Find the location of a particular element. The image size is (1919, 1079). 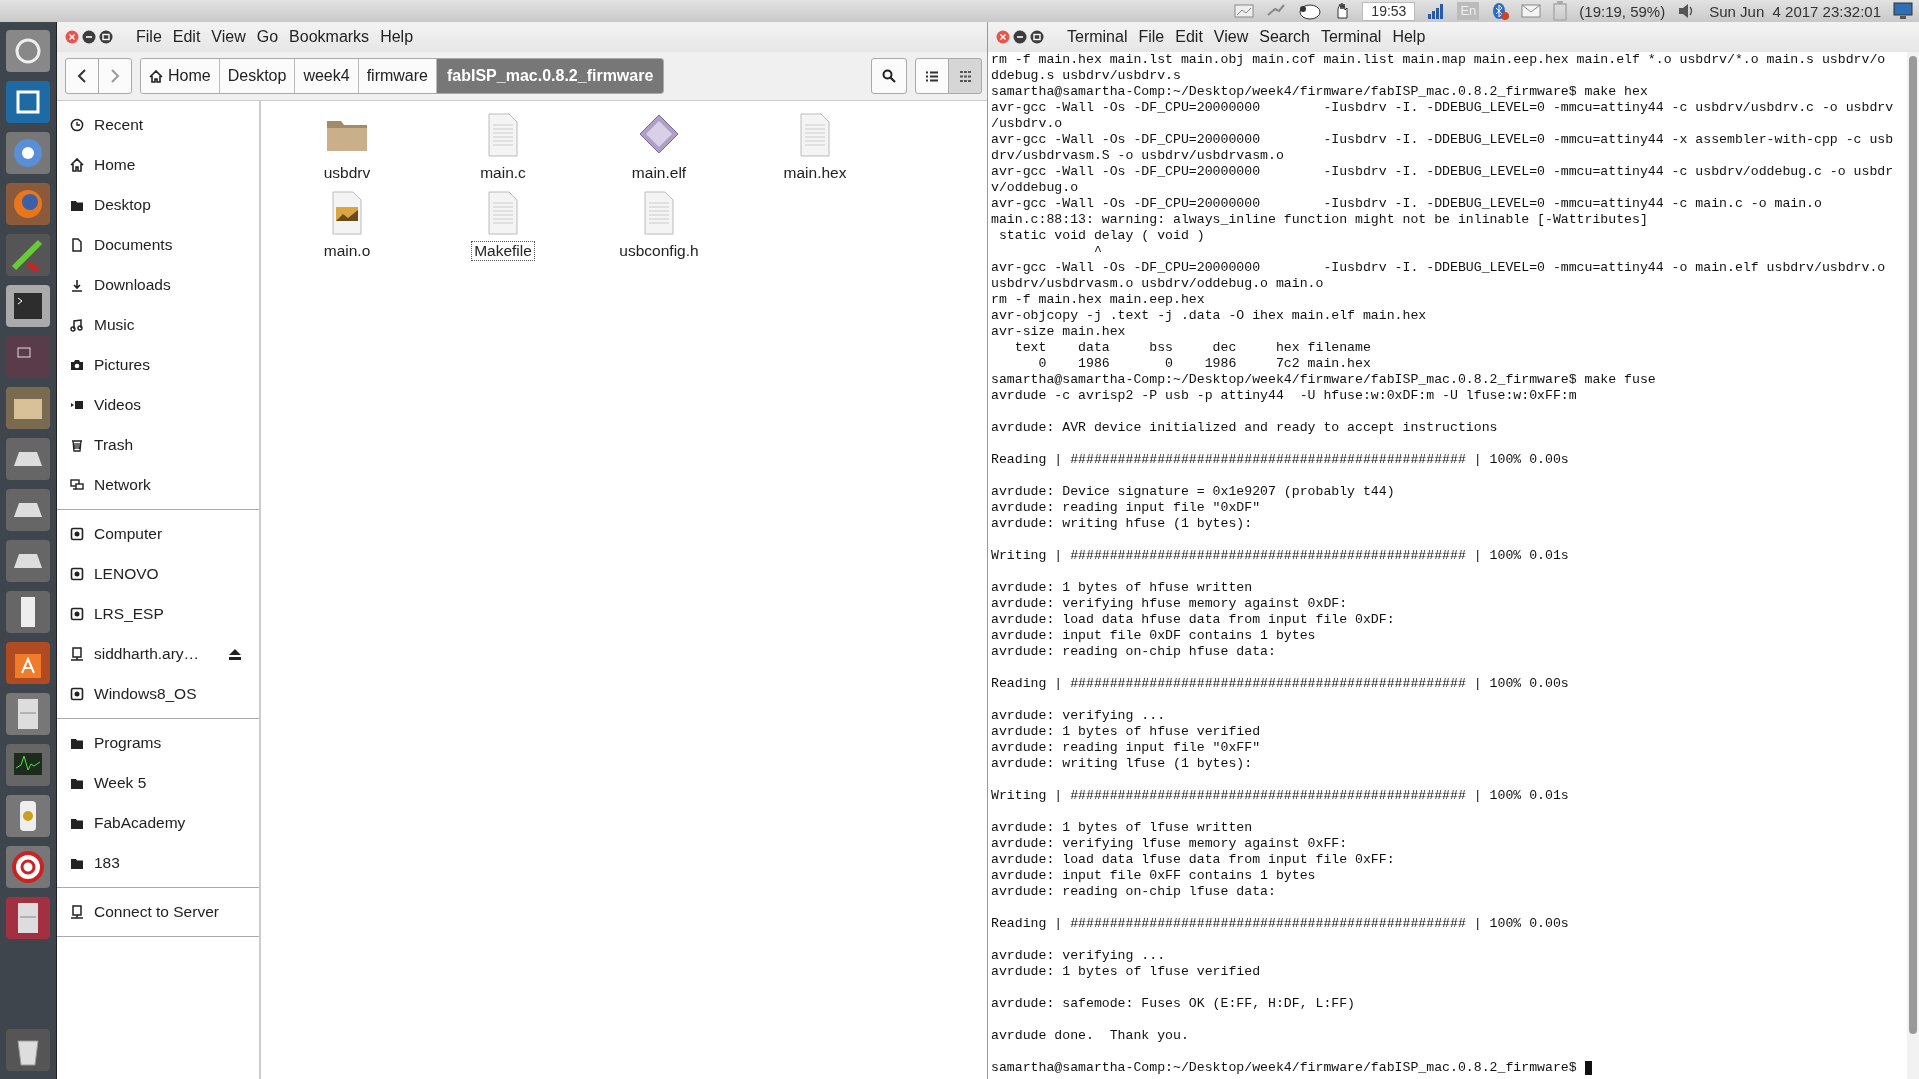

terminal-line: avrdude: 1 bytes of hfuse verified is located at coordinates (1126, 732).